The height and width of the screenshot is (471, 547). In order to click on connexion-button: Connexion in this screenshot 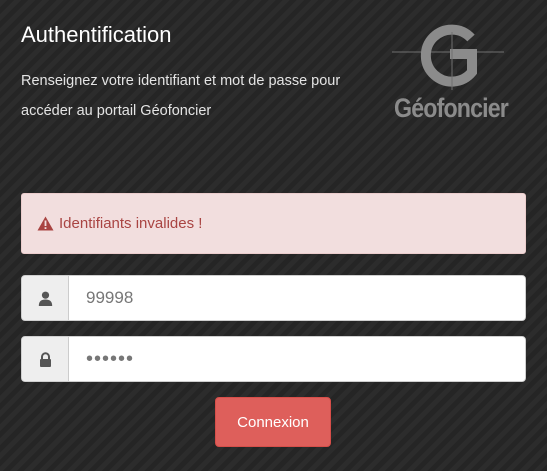, I will do `click(273, 422)`.